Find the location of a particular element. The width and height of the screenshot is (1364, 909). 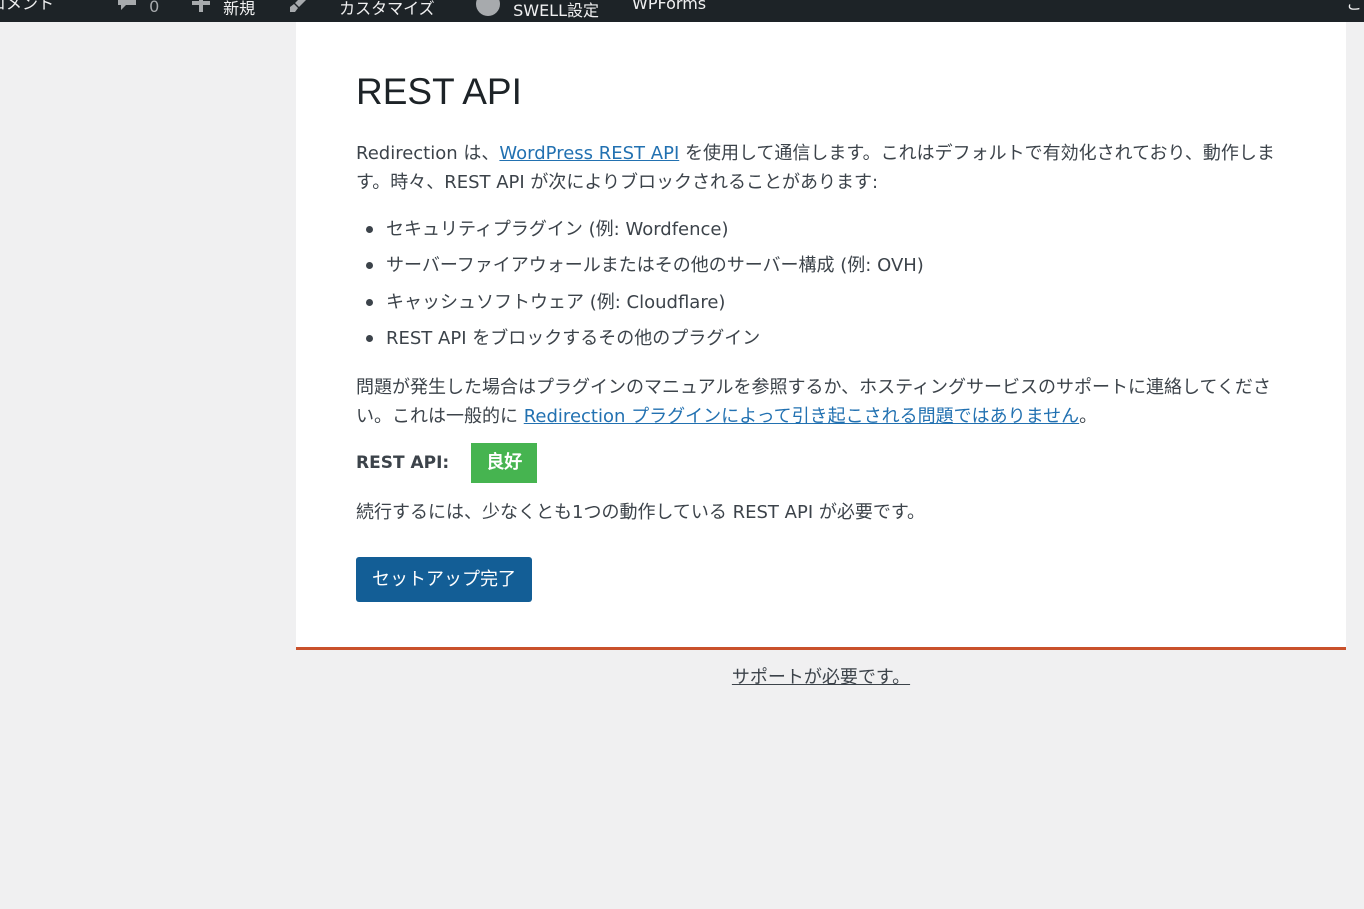

admin-bar-comments-count: 0 is located at coordinates (137, 8).